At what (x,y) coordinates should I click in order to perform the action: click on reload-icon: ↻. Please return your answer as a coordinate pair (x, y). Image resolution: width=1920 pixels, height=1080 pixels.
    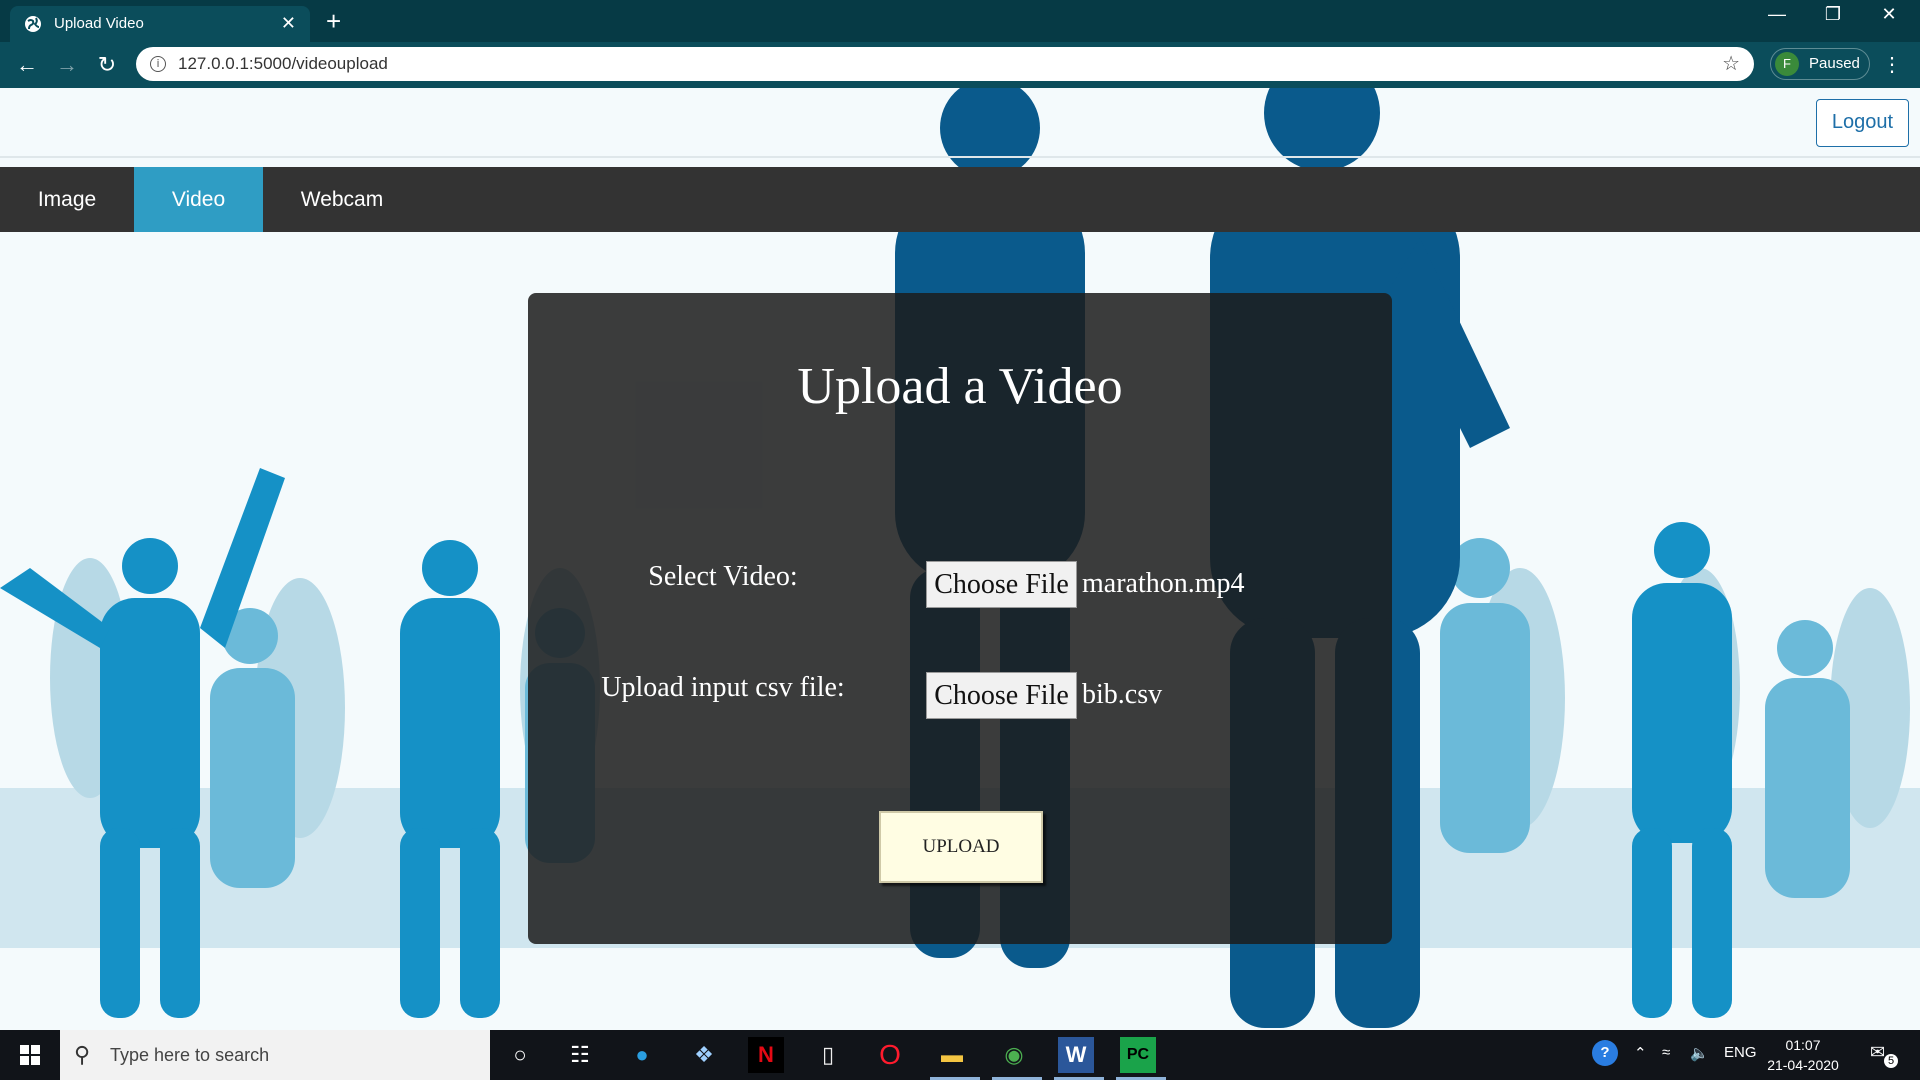
    Looking at the image, I should click on (107, 65).